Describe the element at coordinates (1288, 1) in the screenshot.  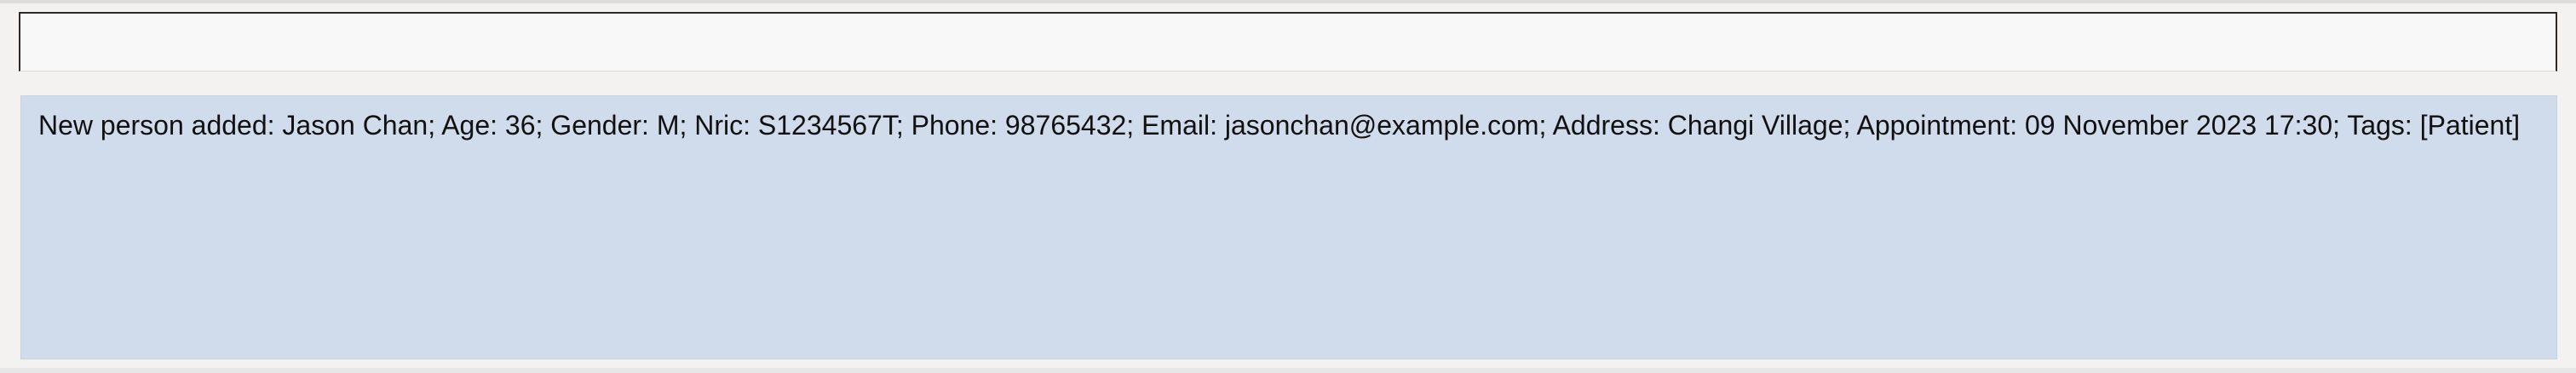
I see `window-top-edge` at that location.